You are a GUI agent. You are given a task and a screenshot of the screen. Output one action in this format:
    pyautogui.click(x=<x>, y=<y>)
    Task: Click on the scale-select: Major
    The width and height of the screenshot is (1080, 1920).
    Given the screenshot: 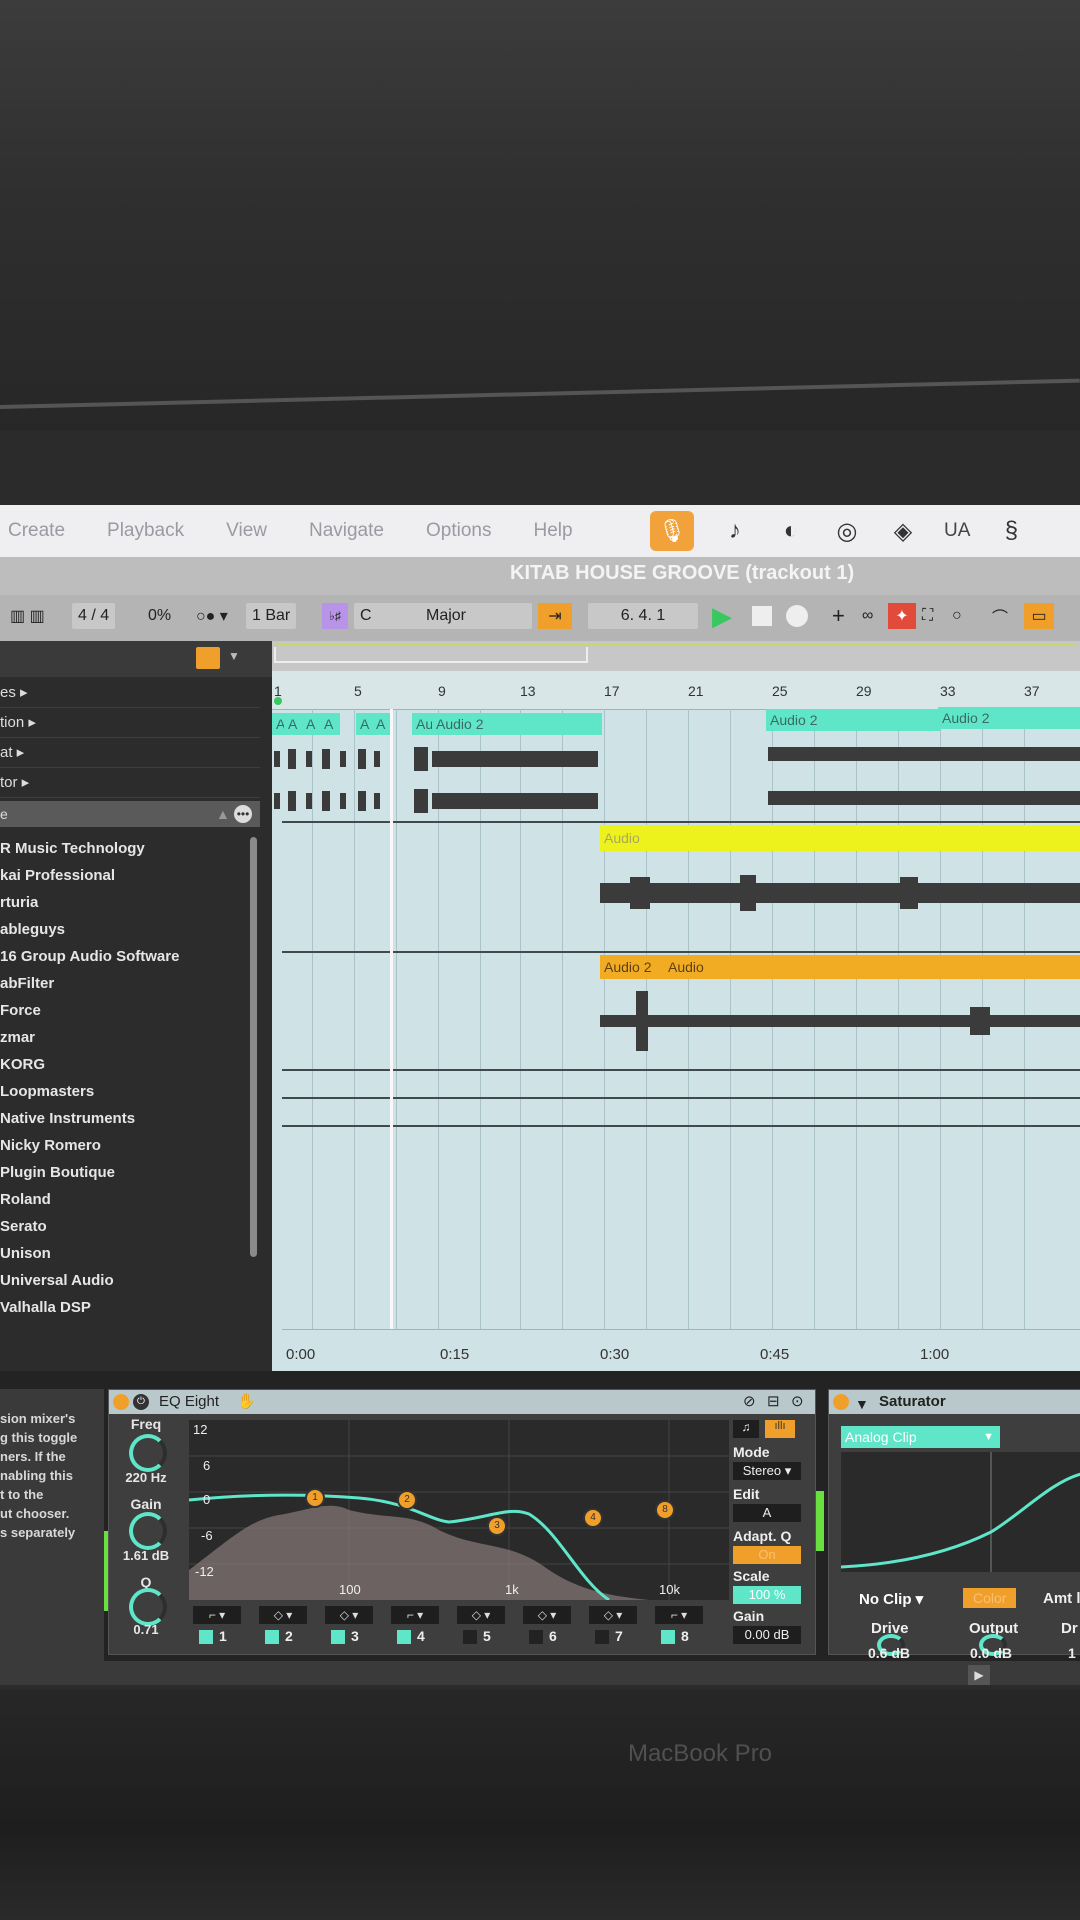 What is the action you would take?
    pyautogui.click(x=476, y=616)
    